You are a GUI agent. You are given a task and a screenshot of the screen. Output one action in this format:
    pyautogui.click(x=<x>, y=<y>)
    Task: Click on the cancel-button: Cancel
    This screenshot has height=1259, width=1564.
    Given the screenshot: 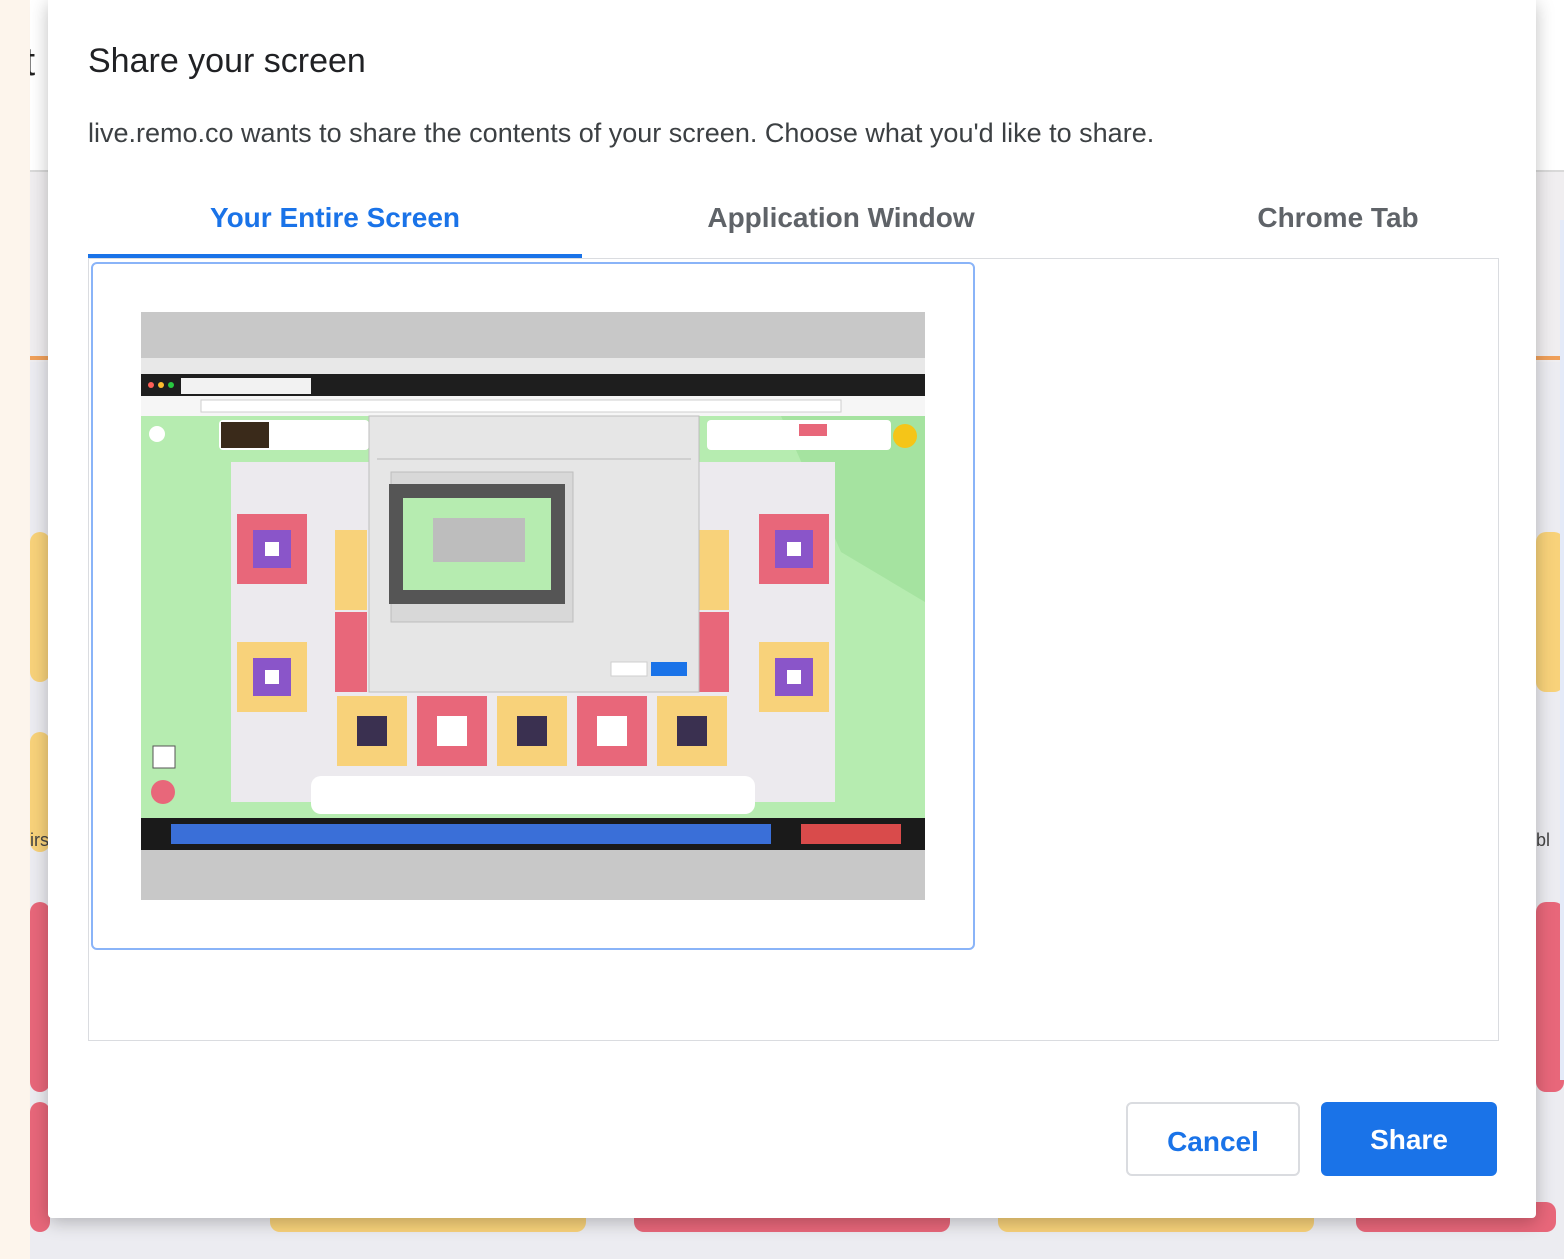 What is the action you would take?
    pyautogui.click(x=1213, y=1139)
    